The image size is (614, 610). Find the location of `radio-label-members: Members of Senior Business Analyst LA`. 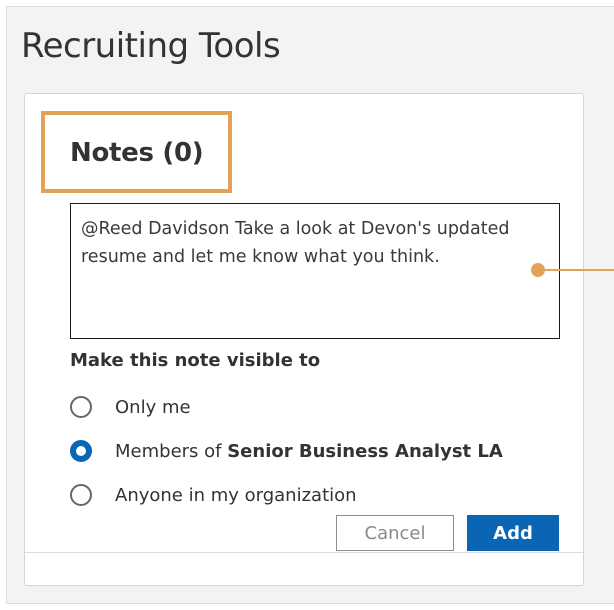

radio-label-members: Members of Senior Business Analyst LA is located at coordinates (309, 451).